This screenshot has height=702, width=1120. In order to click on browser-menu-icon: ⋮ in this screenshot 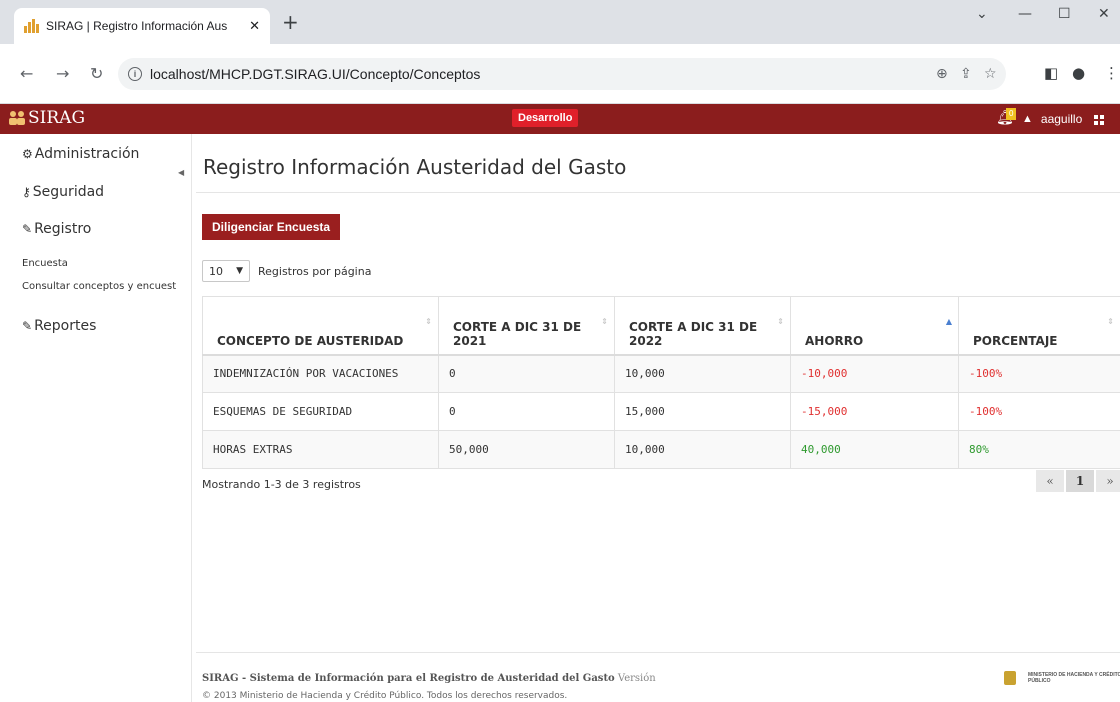, I will do `click(1111, 73)`.